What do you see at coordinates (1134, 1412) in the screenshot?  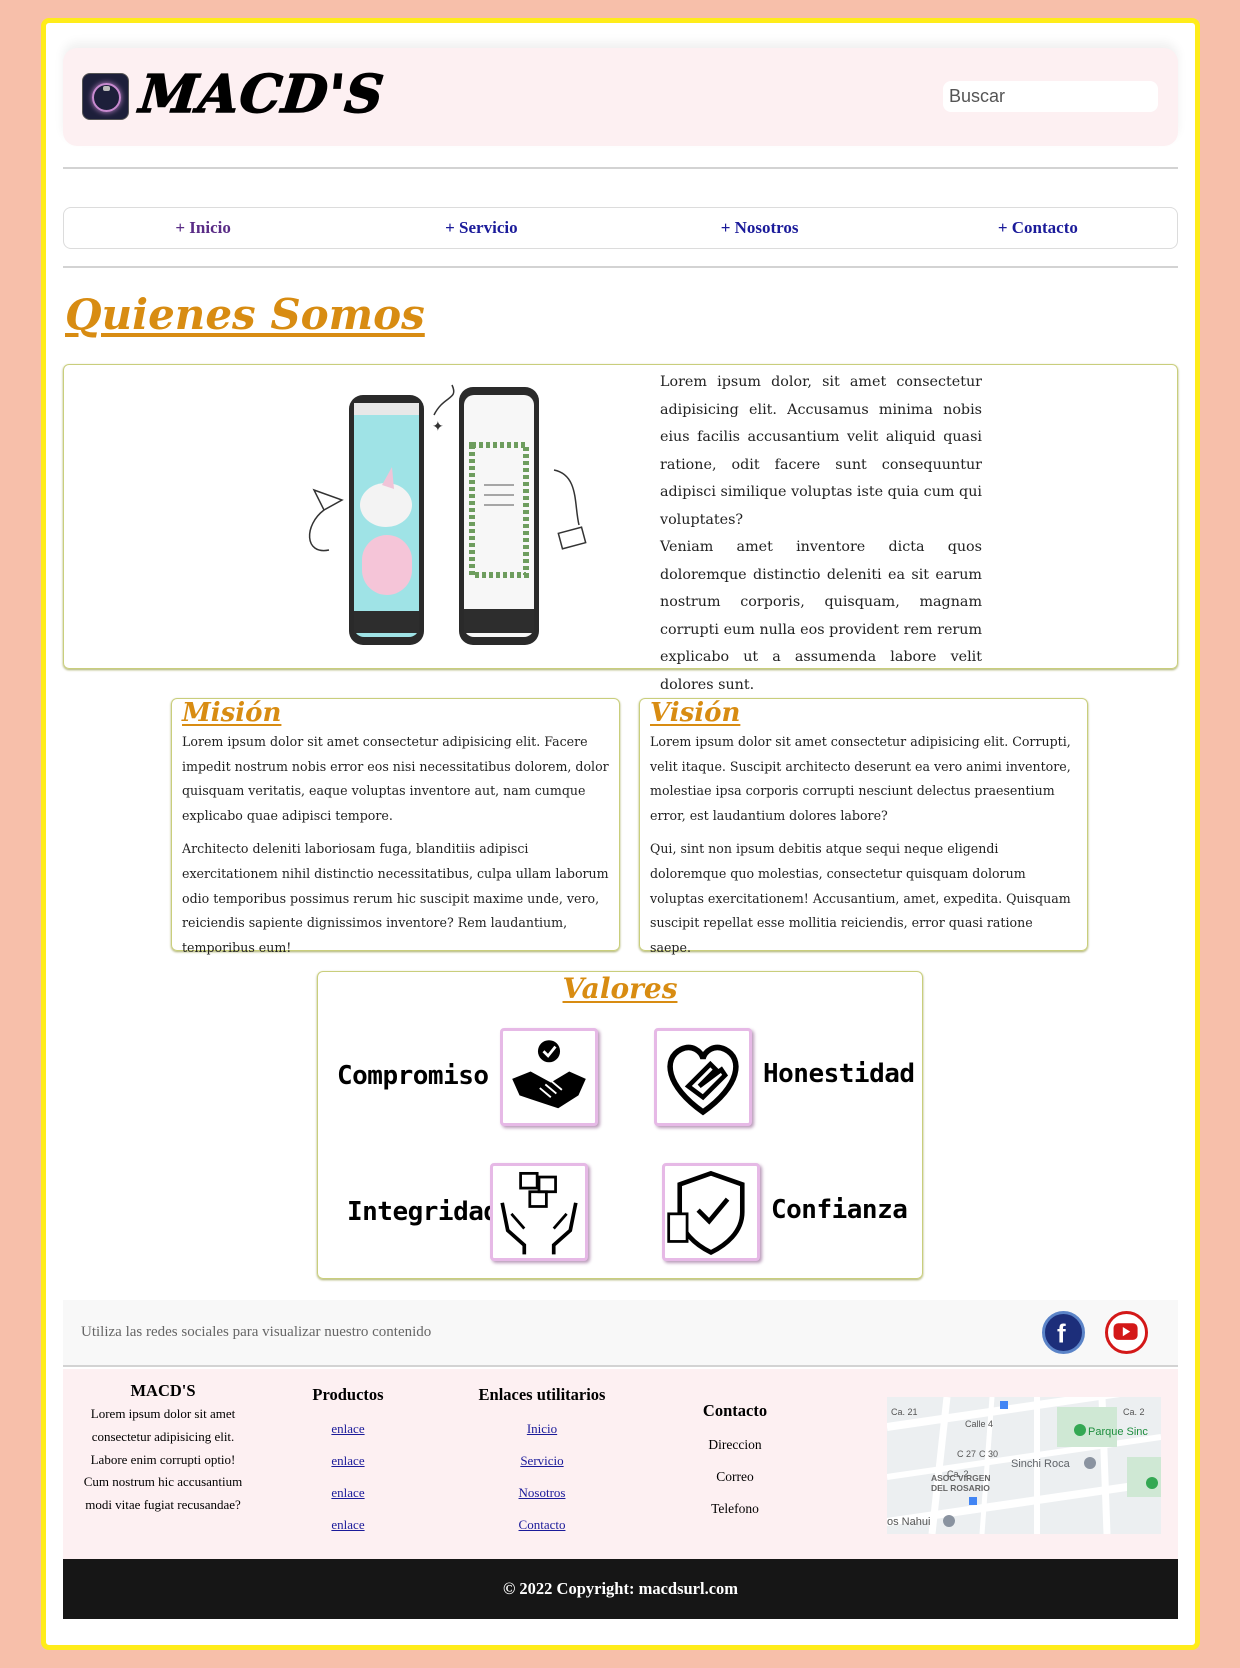 I see `map-label: Ca. 2` at bounding box center [1134, 1412].